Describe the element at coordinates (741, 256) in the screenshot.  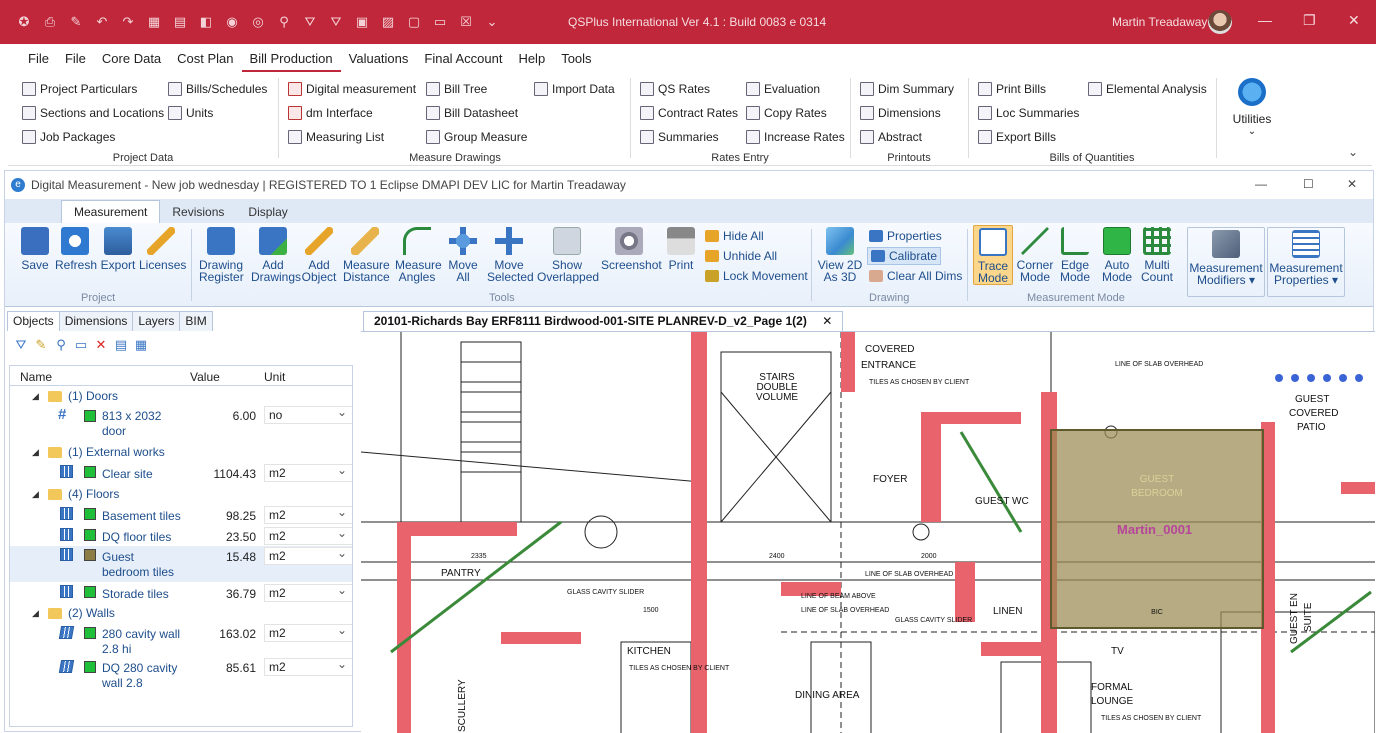
I see `unhide-all-button: Unhide All` at that location.